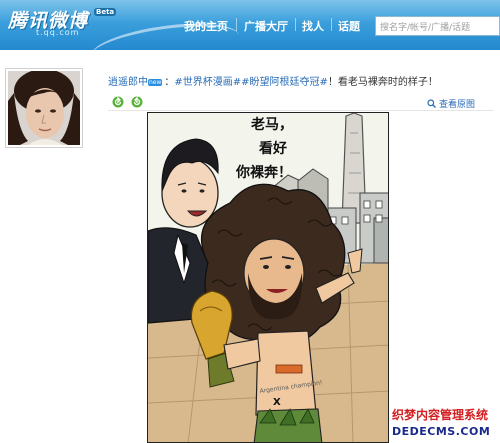 This screenshot has height=443, width=500. Describe the element at coordinates (58, 32) in the screenshot. I see `site-domain: t.qq.com` at that location.